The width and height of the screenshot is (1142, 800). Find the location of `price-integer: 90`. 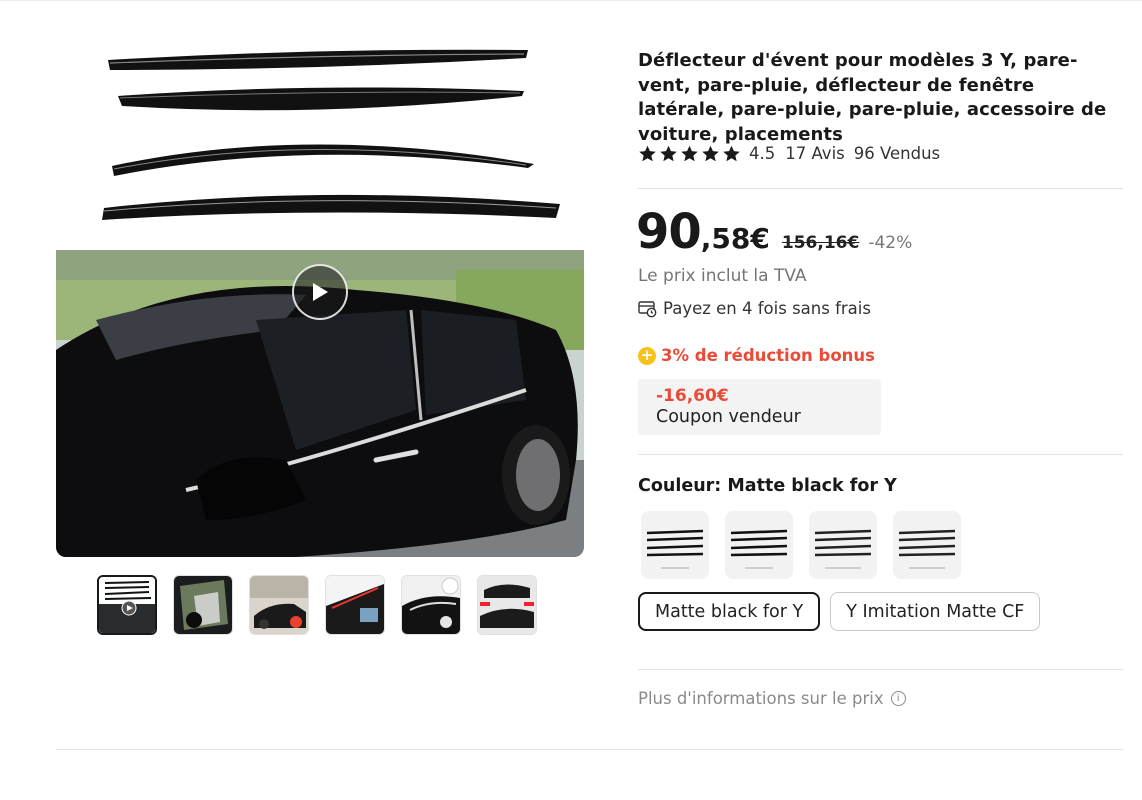

price-integer: 90 is located at coordinates (669, 232).